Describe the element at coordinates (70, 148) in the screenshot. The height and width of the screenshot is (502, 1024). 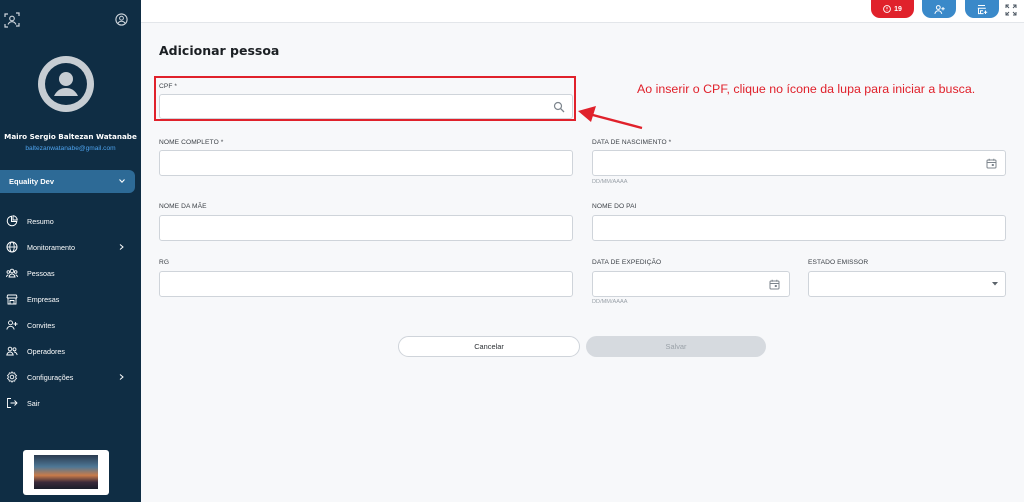
I see `user-email: baltezanwatanabe@gmail.com` at that location.